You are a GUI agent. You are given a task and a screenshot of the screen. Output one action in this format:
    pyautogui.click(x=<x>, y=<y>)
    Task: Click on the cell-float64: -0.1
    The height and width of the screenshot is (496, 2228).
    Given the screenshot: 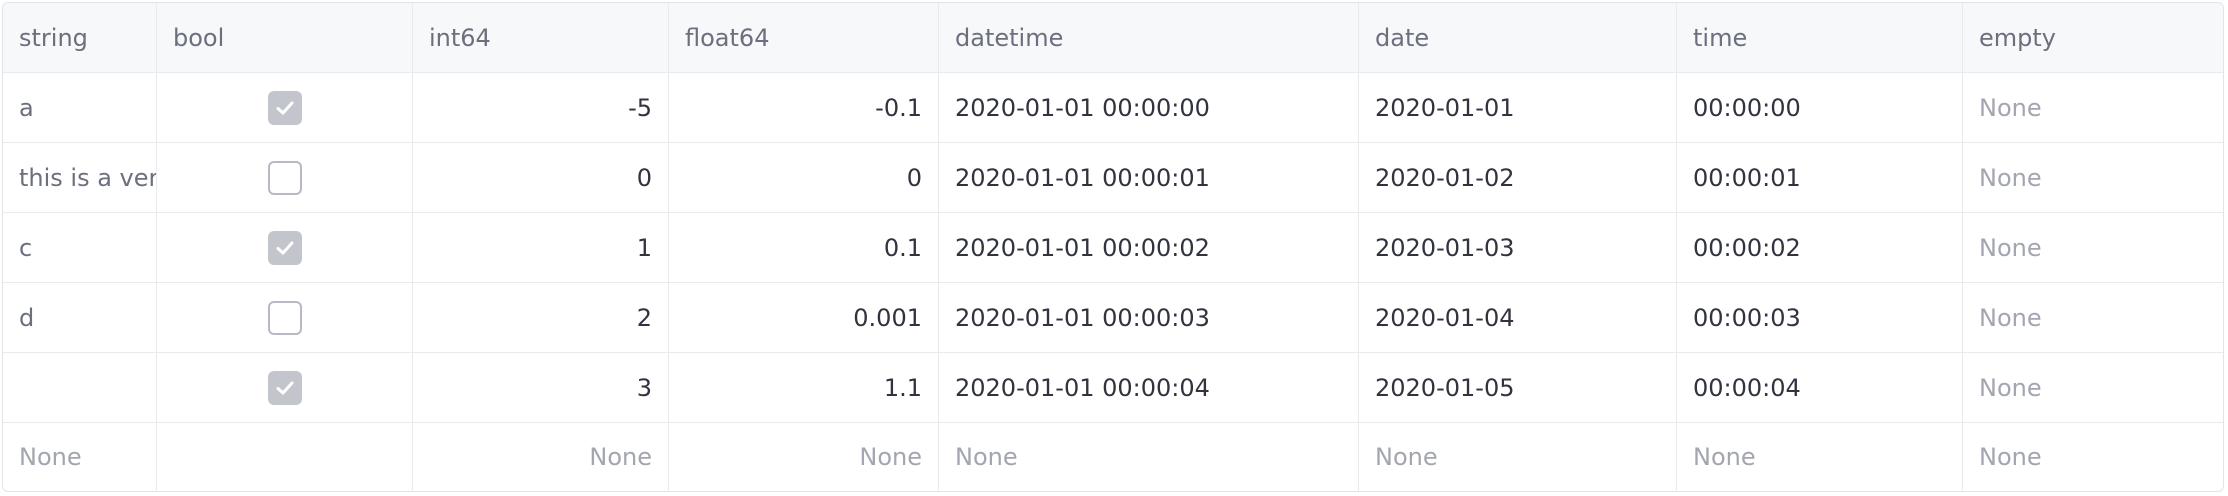 What is the action you would take?
    pyautogui.click(x=804, y=107)
    